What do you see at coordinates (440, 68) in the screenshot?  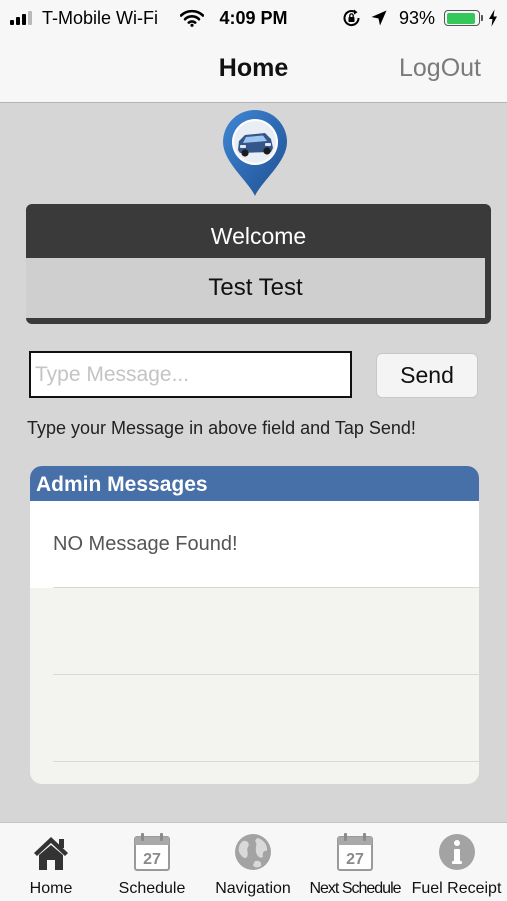 I see `logout-button: LogOut` at bounding box center [440, 68].